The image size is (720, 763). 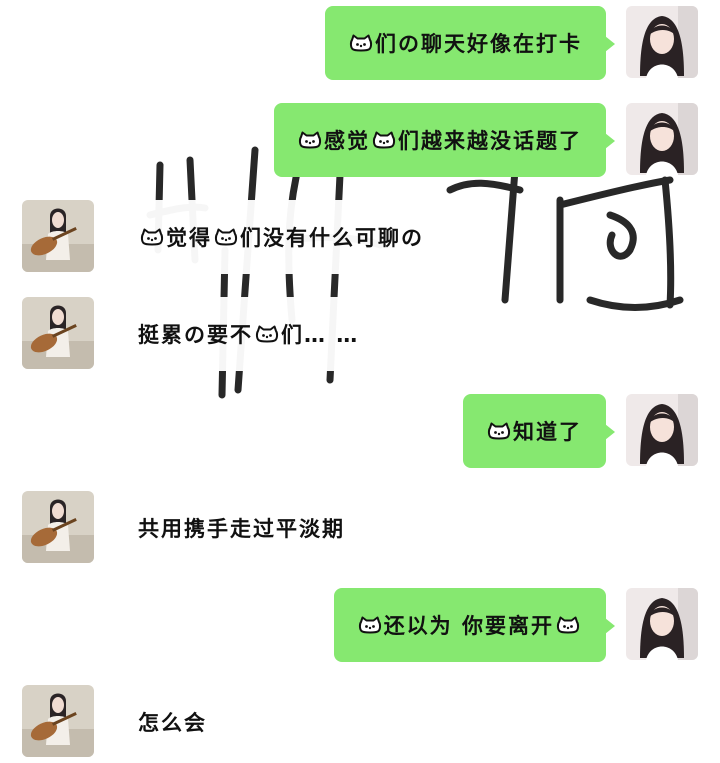 I want to click on message-text: 觉得, so click(x=189, y=238).